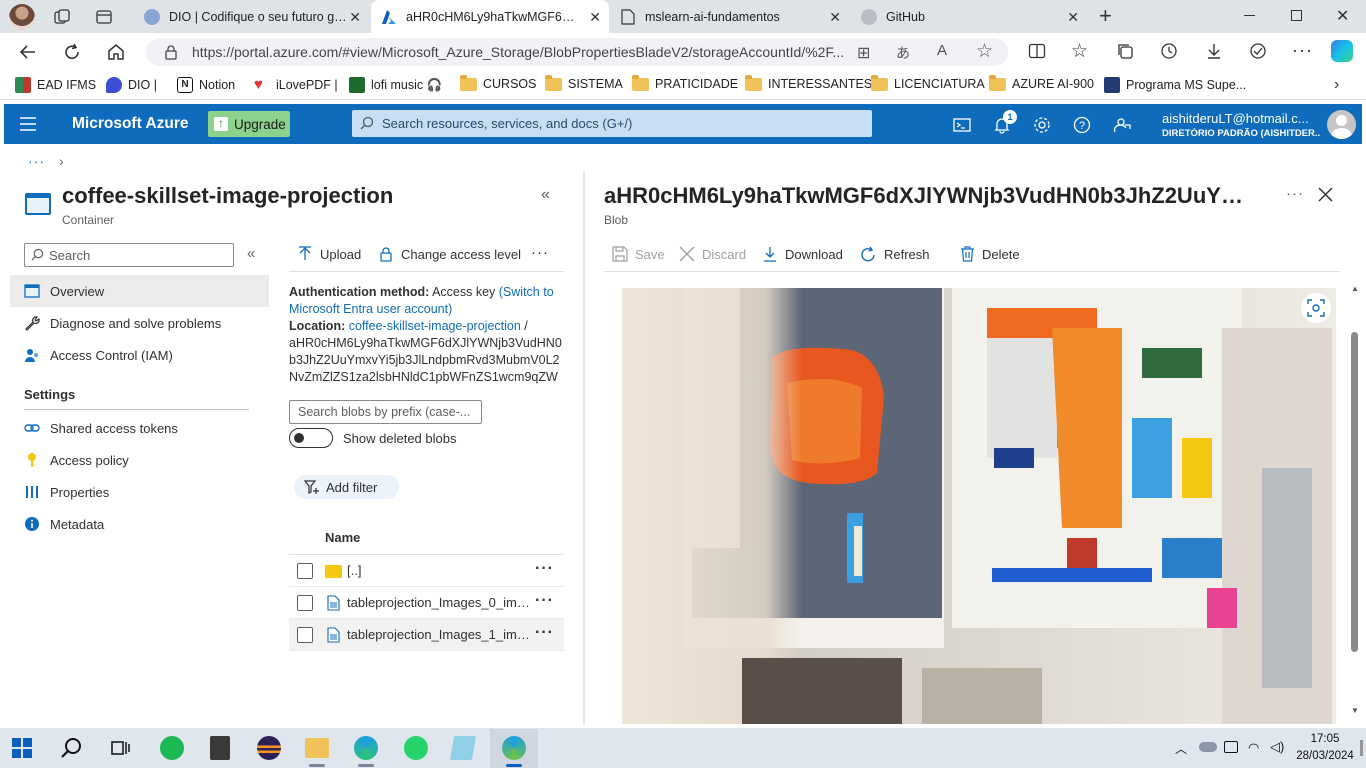 This screenshot has height=768, width=1366. I want to click on location-container-link: coffee-skillset-image-projection, so click(435, 326).